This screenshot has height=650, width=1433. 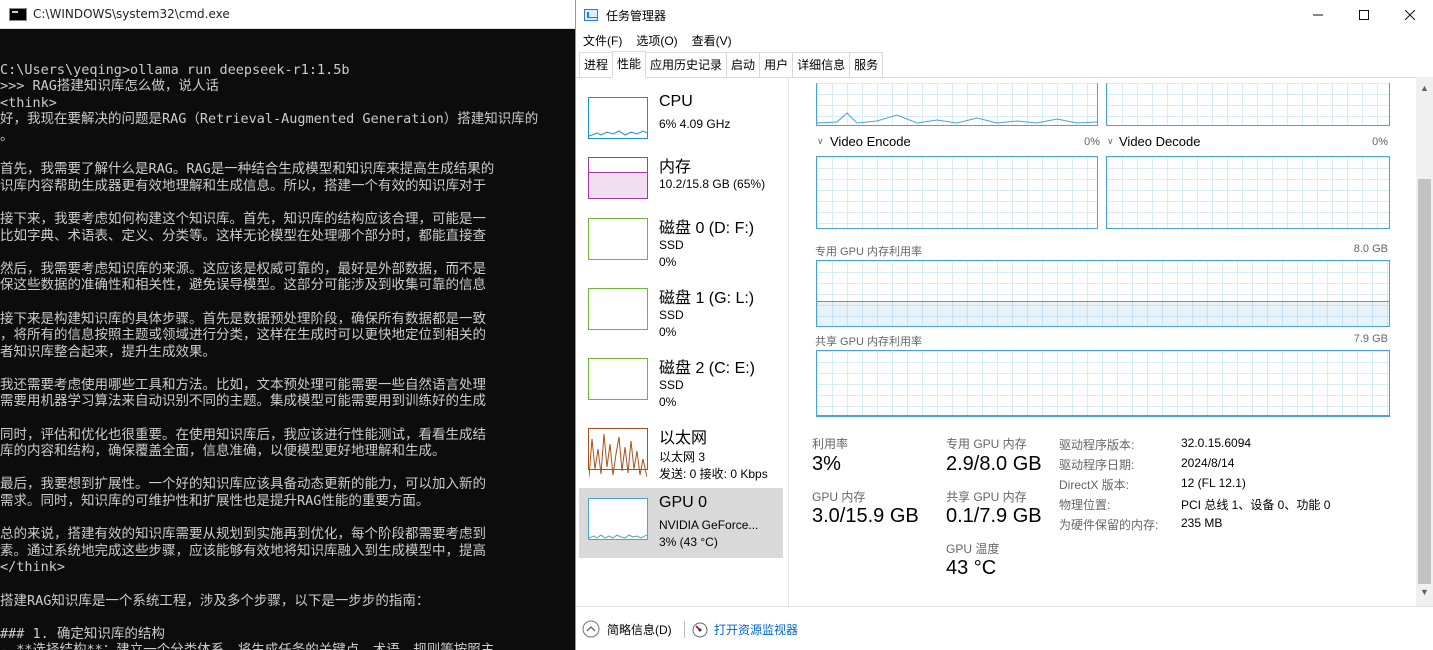 I want to click on fewer-details-label: 简略信息(D), so click(x=639, y=629).